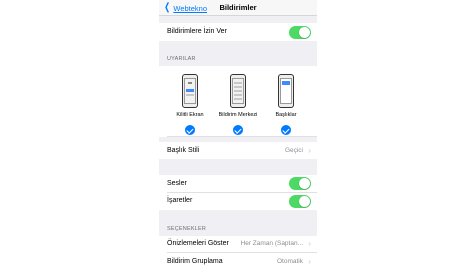 The width and height of the screenshot is (474, 266). Describe the element at coordinates (293, 150) in the screenshot. I see `banner-style-value: Geçici` at that location.